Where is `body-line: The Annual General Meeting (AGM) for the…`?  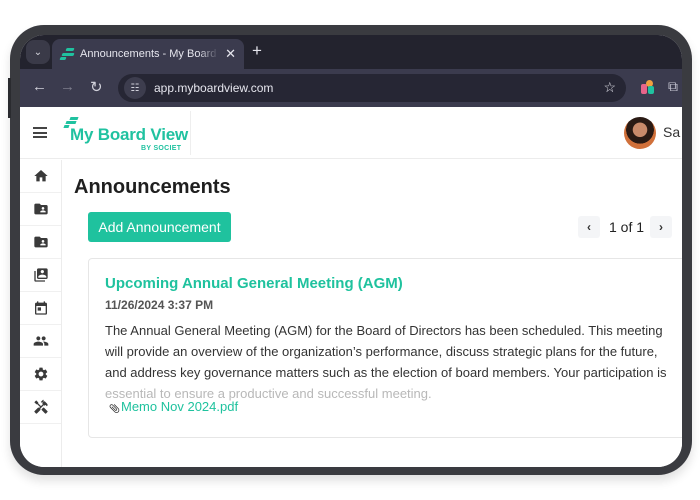
body-line: The Annual General Meeting (AGM) for the… is located at coordinates (384, 330).